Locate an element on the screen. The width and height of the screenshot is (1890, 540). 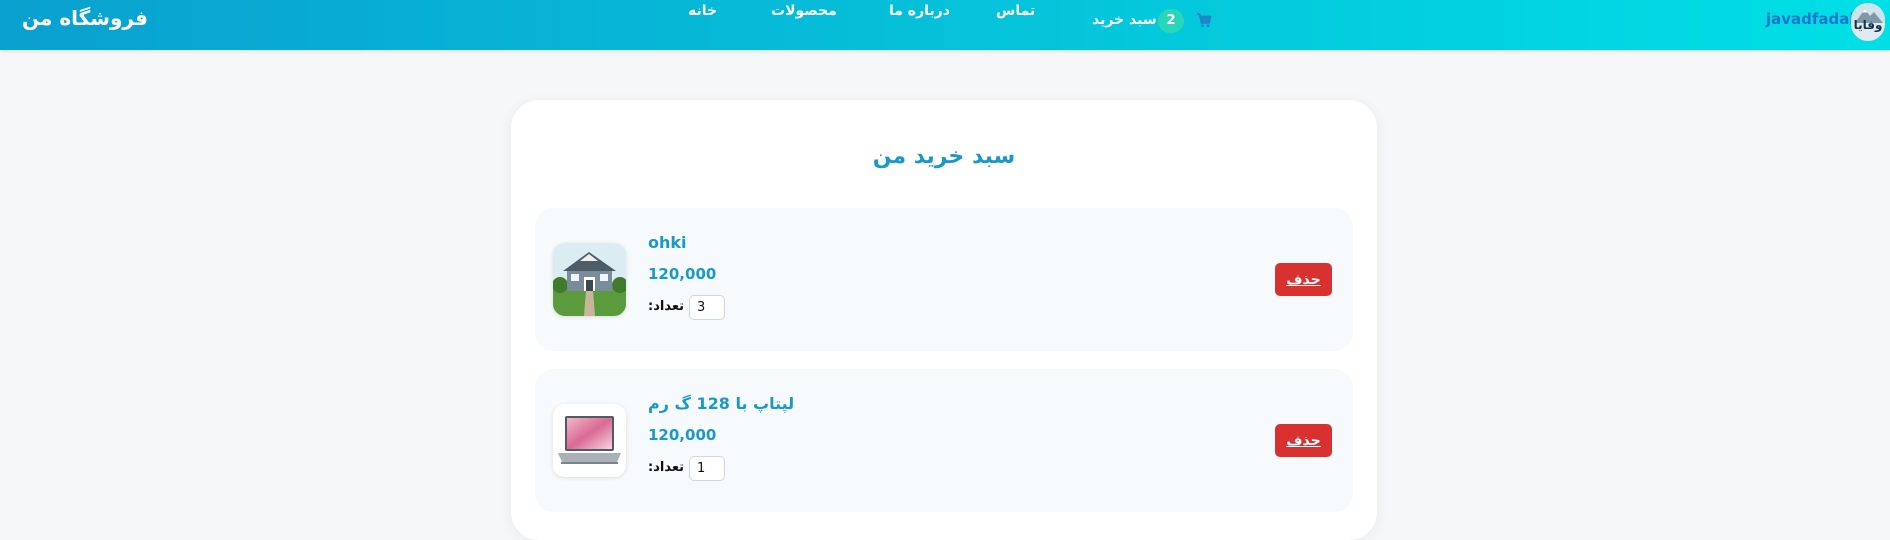
username-label: javadfadaii is located at coordinates (1813, 19).